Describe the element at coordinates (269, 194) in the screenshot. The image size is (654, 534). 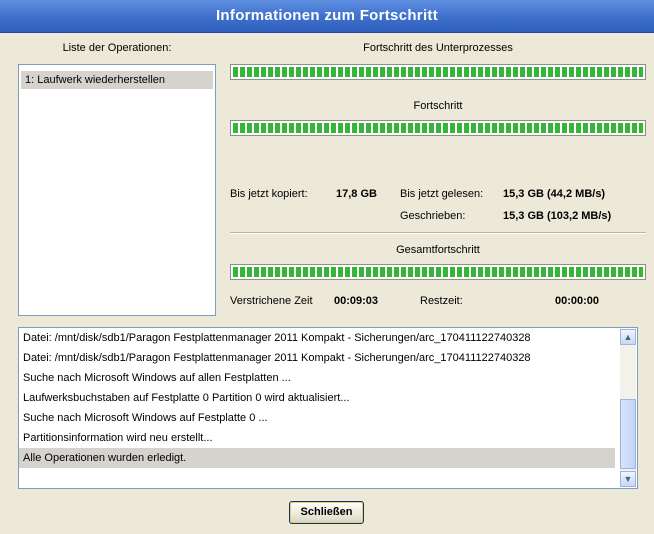
I see `copied-label: Bis jetzt kopiert:` at that location.